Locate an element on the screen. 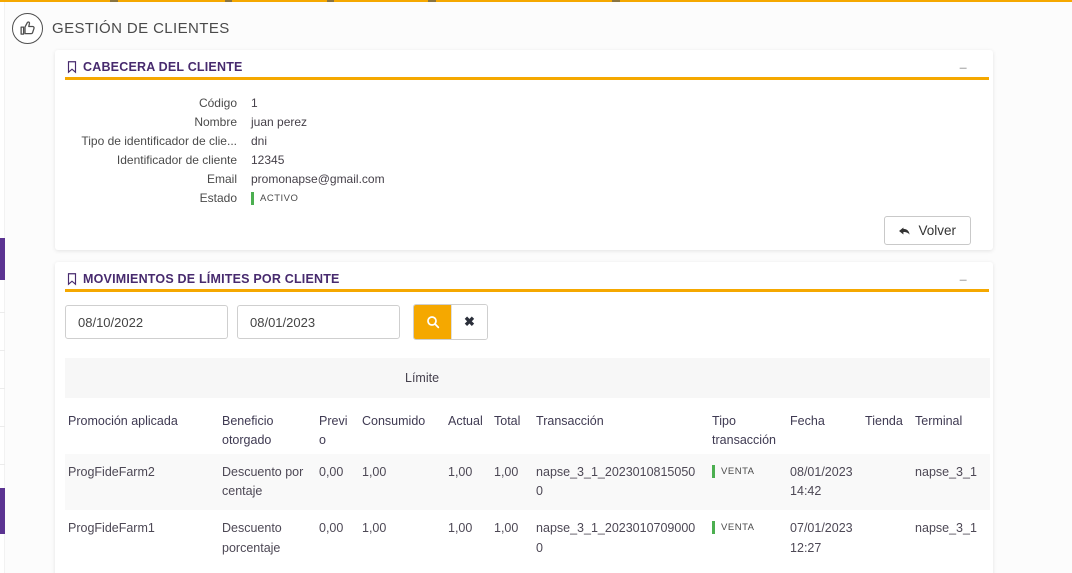 This screenshot has height=573, width=1072. col-terminal: Terminal is located at coordinates (939, 421).